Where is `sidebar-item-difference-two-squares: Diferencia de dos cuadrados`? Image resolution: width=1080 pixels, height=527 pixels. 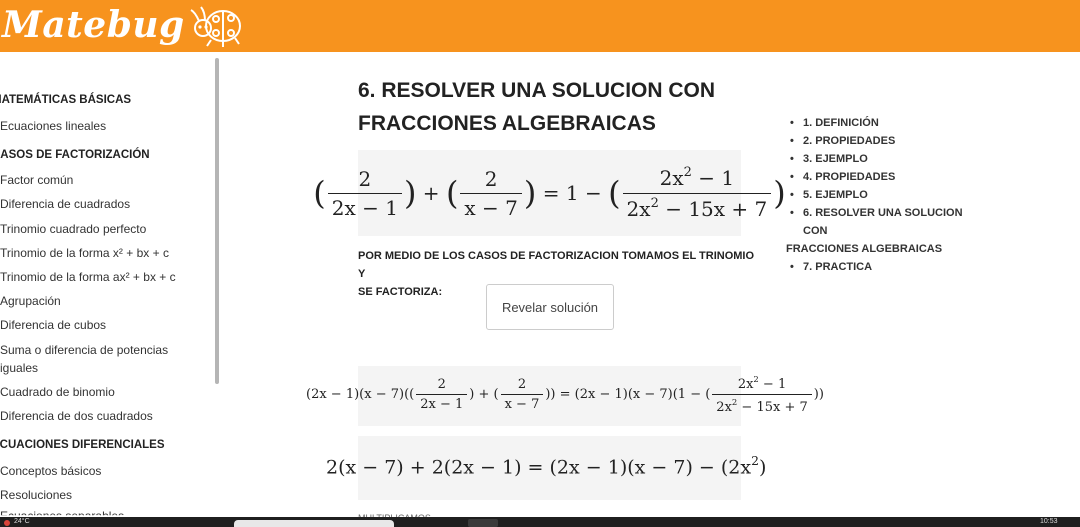 sidebar-item-difference-two-squares: Diferencia de dos cuadrados is located at coordinates (76, 416).